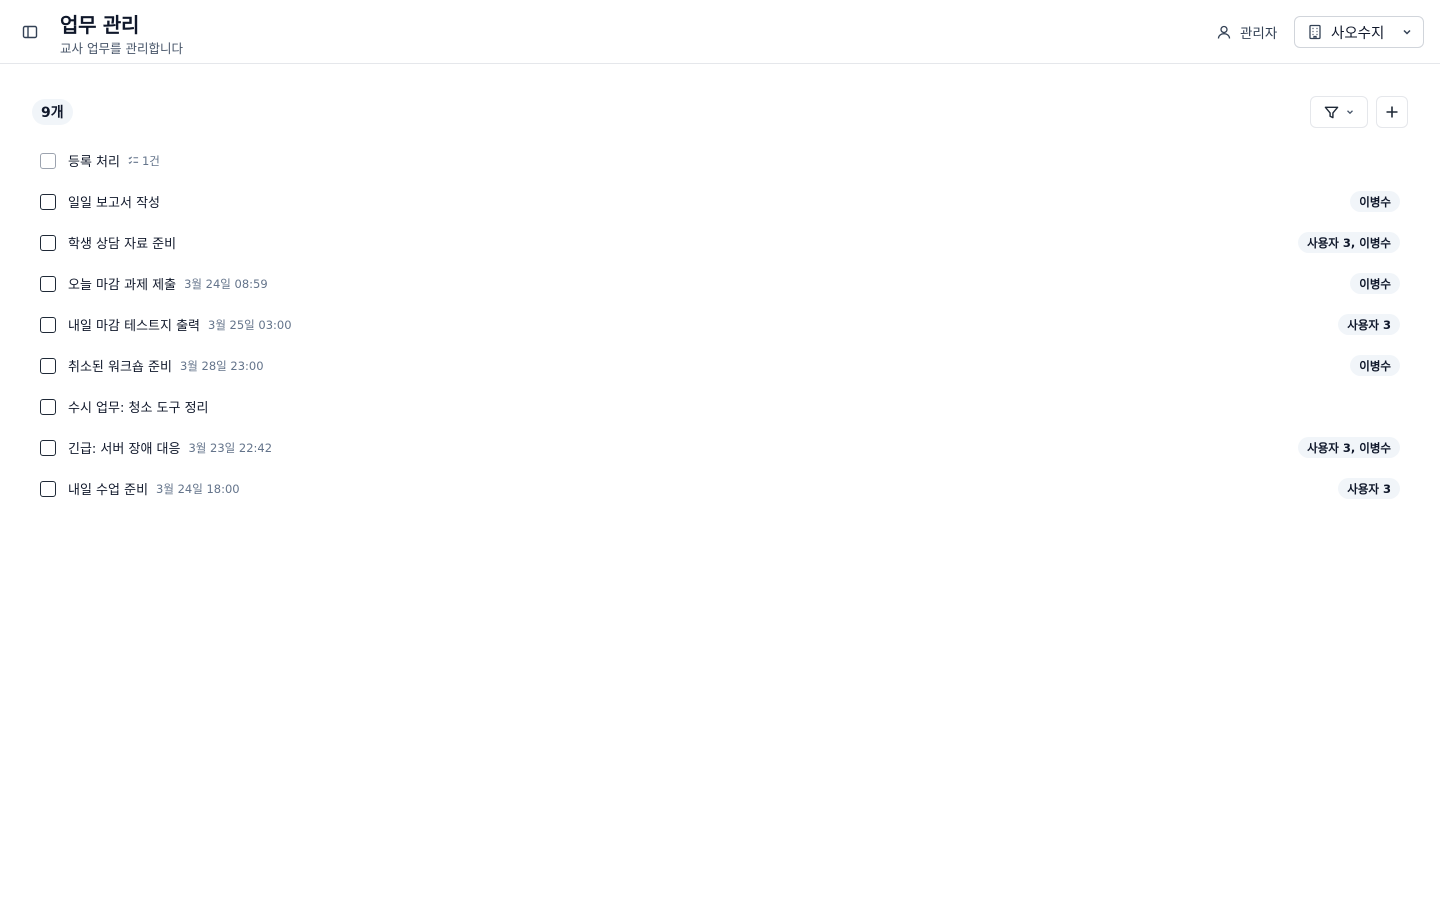 The width and height of the screenshot is (1440, 900). What do you see at coordinates (122, 283) in the screenshot?
I see `task-title: 오늘 마감 과제 제출` at bounding box center [122, 283].